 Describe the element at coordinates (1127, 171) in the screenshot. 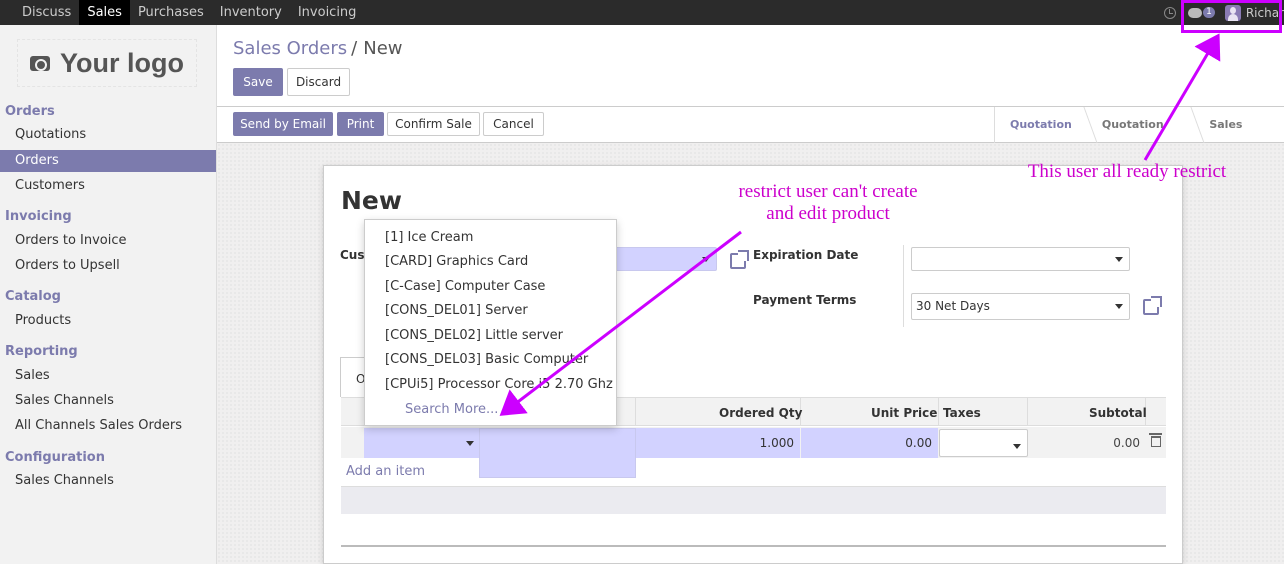

I see `annotation-user-note: This user all ready restrict` at that location.